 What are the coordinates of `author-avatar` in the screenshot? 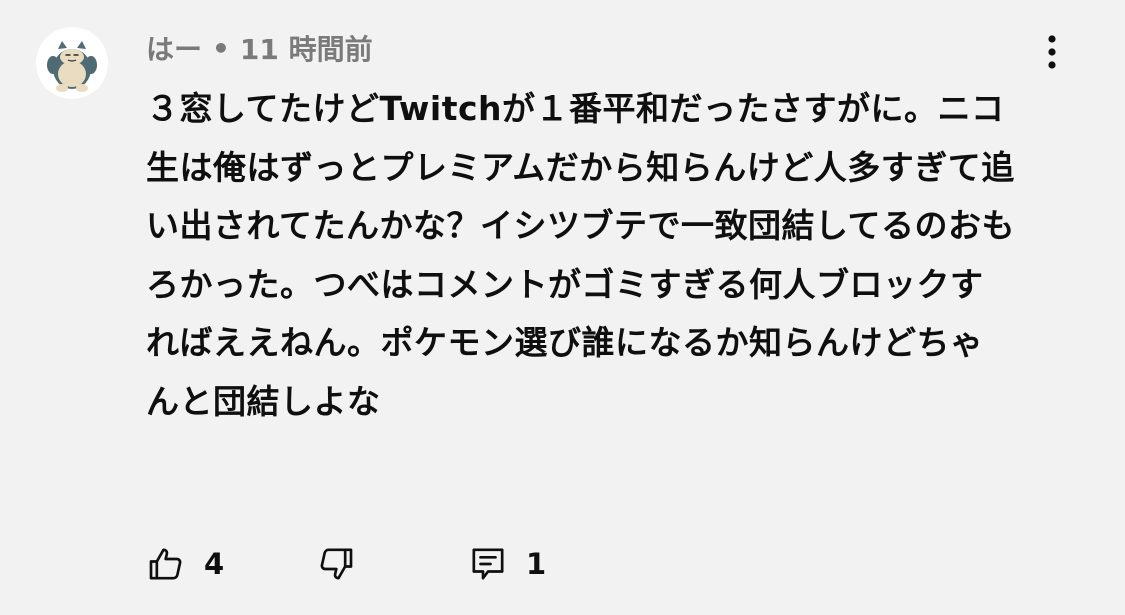 It's located at (72, 63).